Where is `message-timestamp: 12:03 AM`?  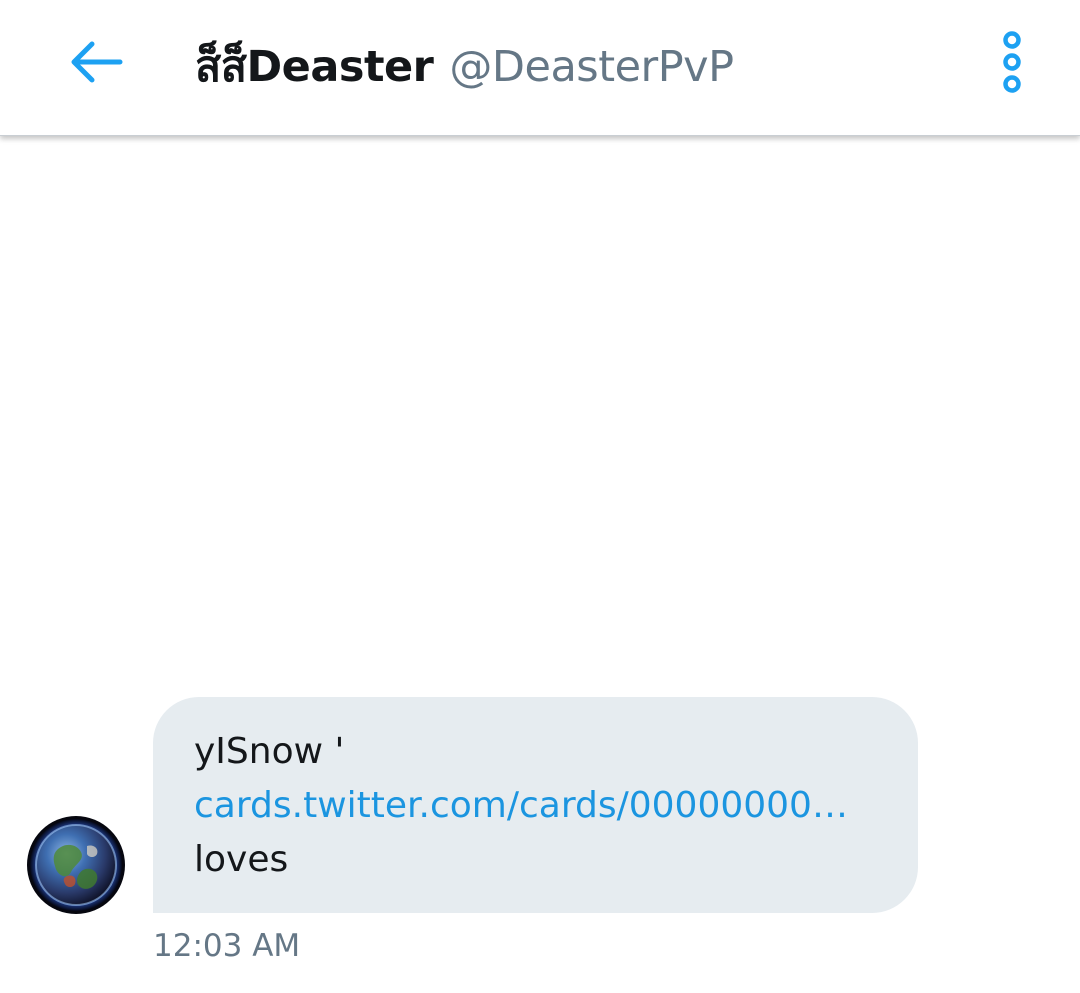
message-timestamp: 12:03 AM is located at coordinates (227, 946).